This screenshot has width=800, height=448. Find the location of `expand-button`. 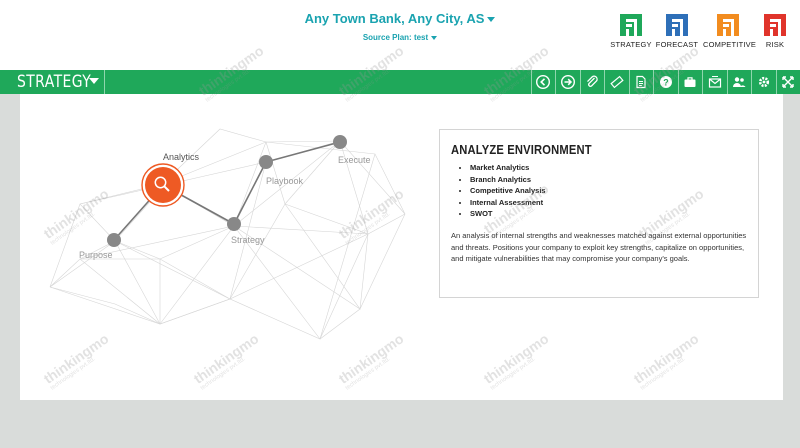

expand-button is located at coordinates (787, 82).